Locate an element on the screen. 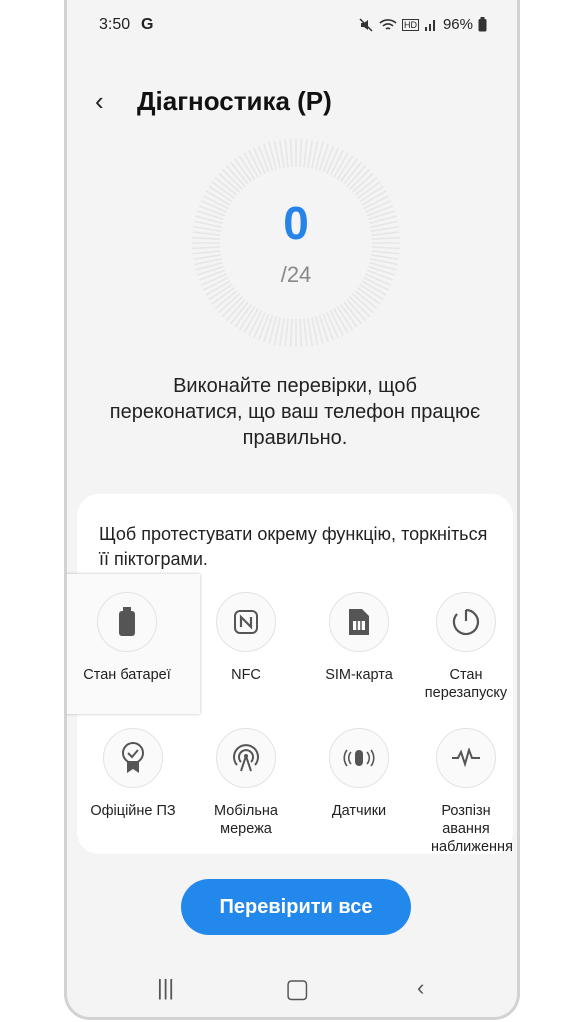 The width and height of the screenshot is (568, 1022). google-icon: G is located at coordinates (147, 24).